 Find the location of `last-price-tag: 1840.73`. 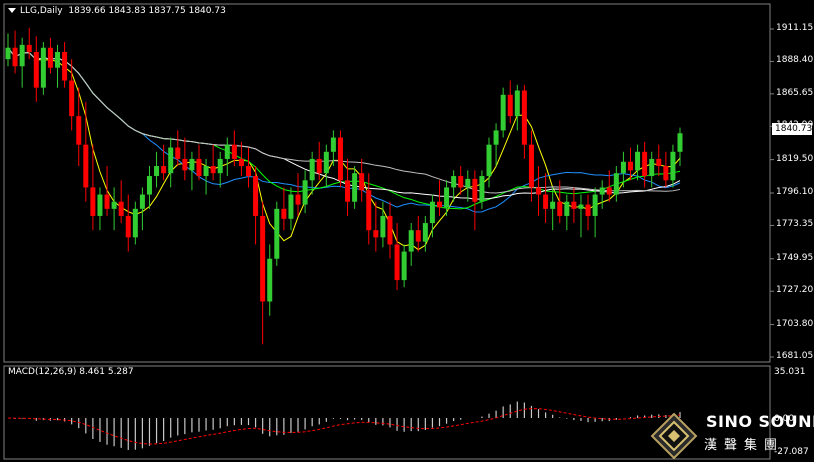

last-price-tag: 1840.73 is located at coordinates (792, 129).